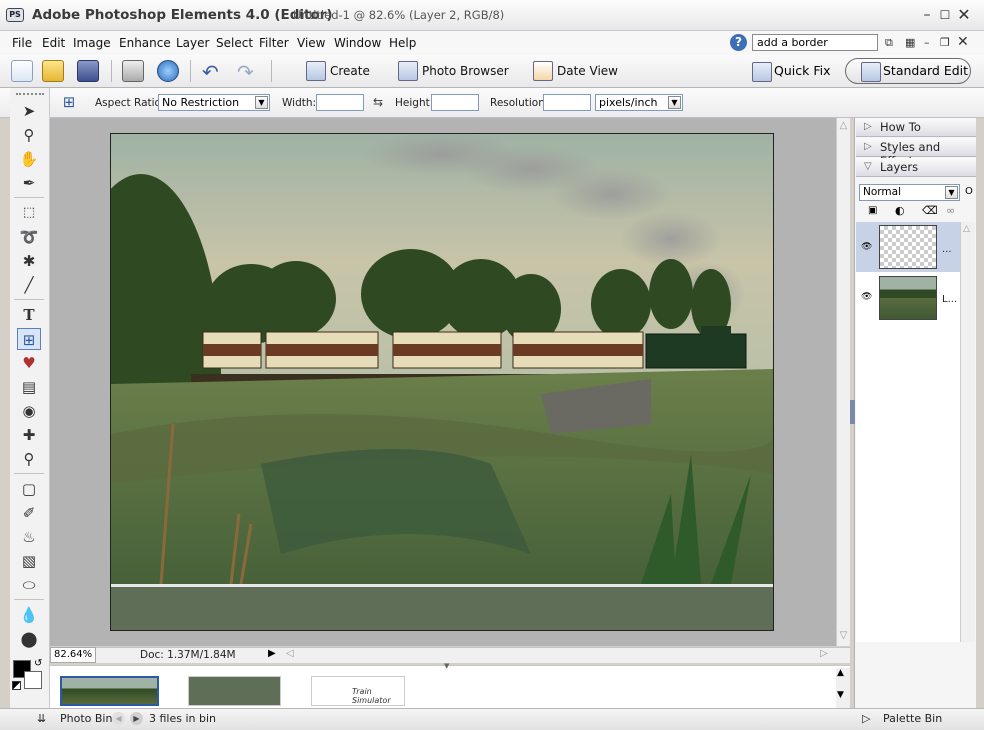 This screenshot has width=984, height=730. What do you see at coordinates (29, 159) in the screenshot?
I see `hand-tool-icon: ✋` at bounding box center [29, 159].